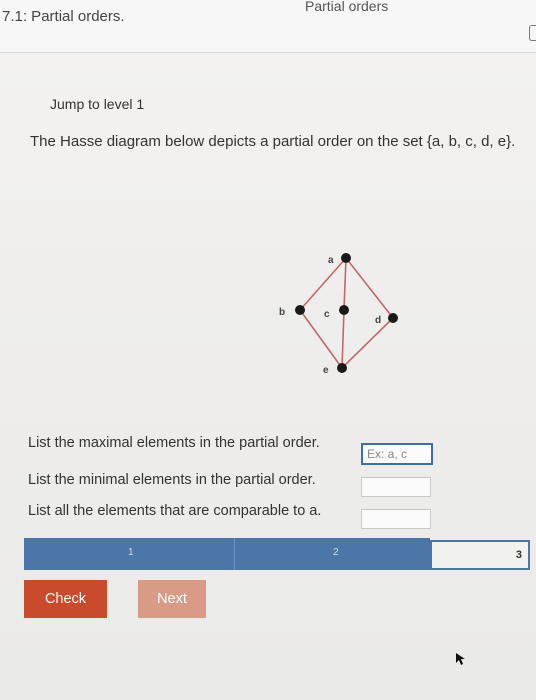 The height and width of the screenshot is (700, 536). I want to click on page-title: Partial orders, so click(347, 7).